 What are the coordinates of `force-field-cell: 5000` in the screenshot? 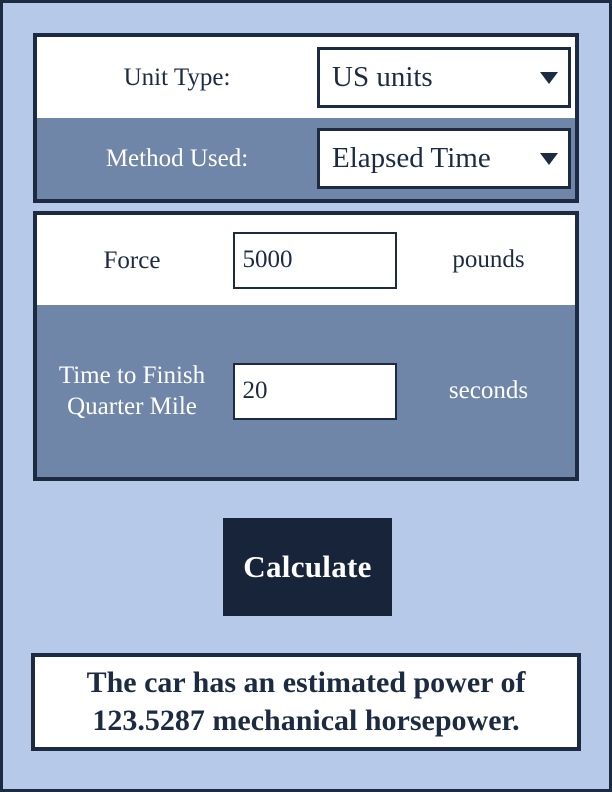 It's located at (314, 260).